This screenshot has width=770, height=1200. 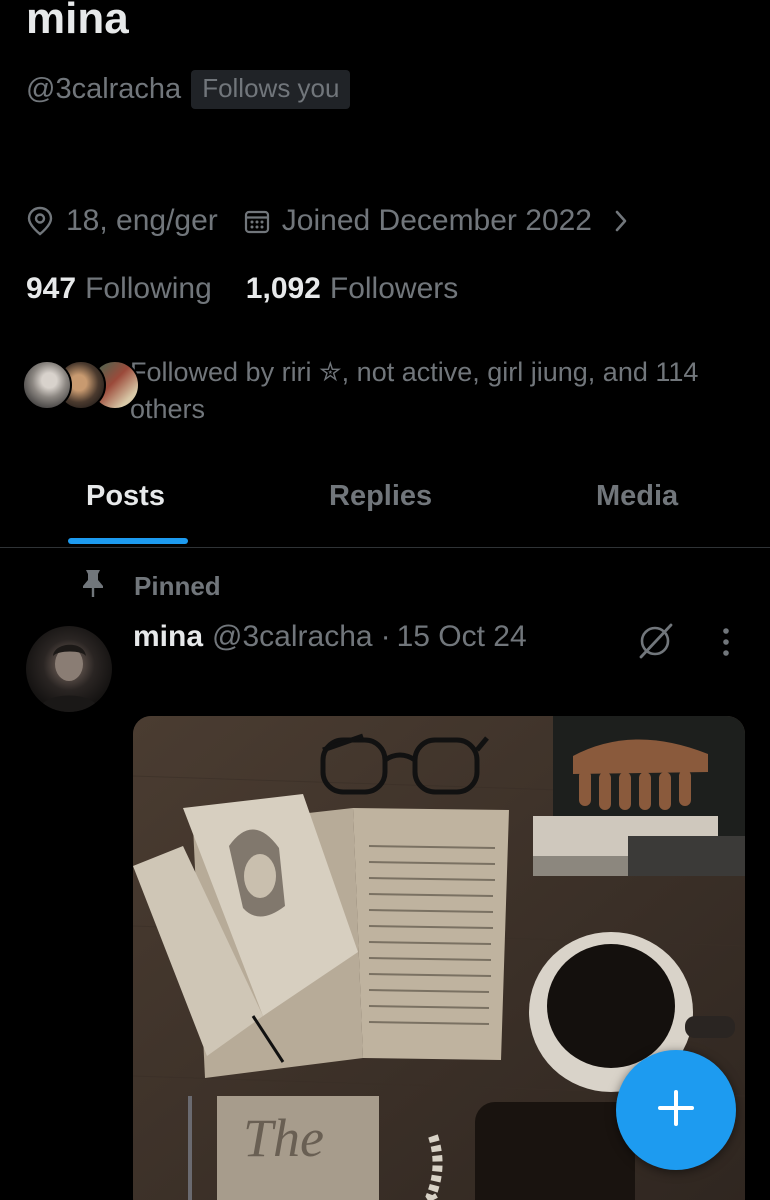 What do you see at coordinates (726, 644) in the screenshot?
I see `more-vertical-icon` at bounding box center [726, 644].